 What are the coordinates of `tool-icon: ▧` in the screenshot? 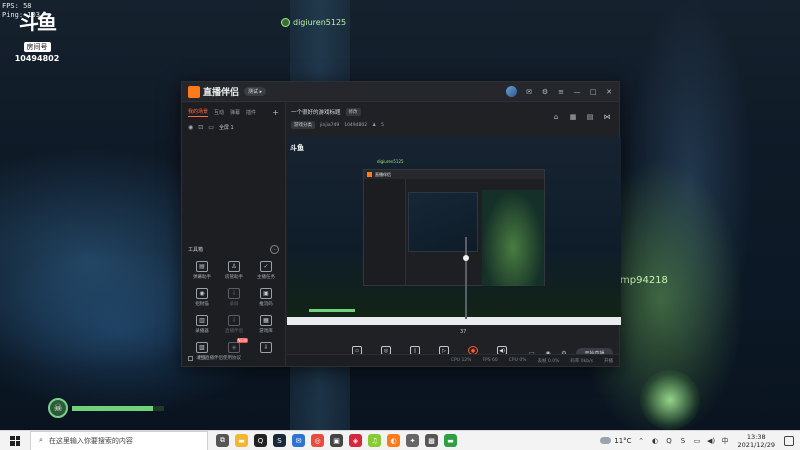 It's located at (202, 347).